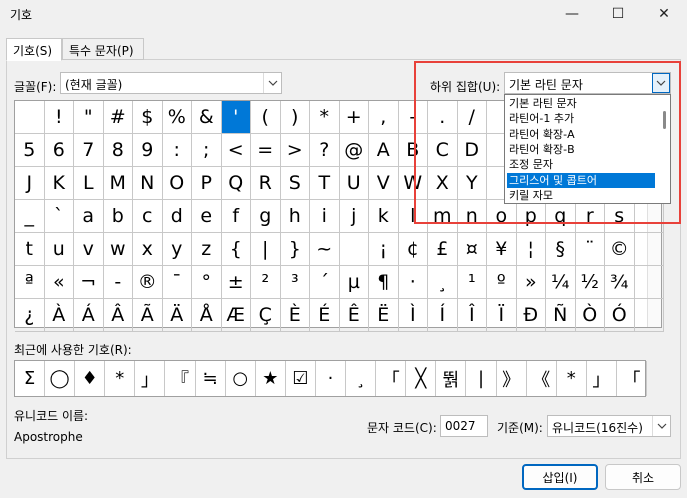  Describe the element at coordinates (177, 183) in the screenshot. I see `symbol-cell: O` at that location.